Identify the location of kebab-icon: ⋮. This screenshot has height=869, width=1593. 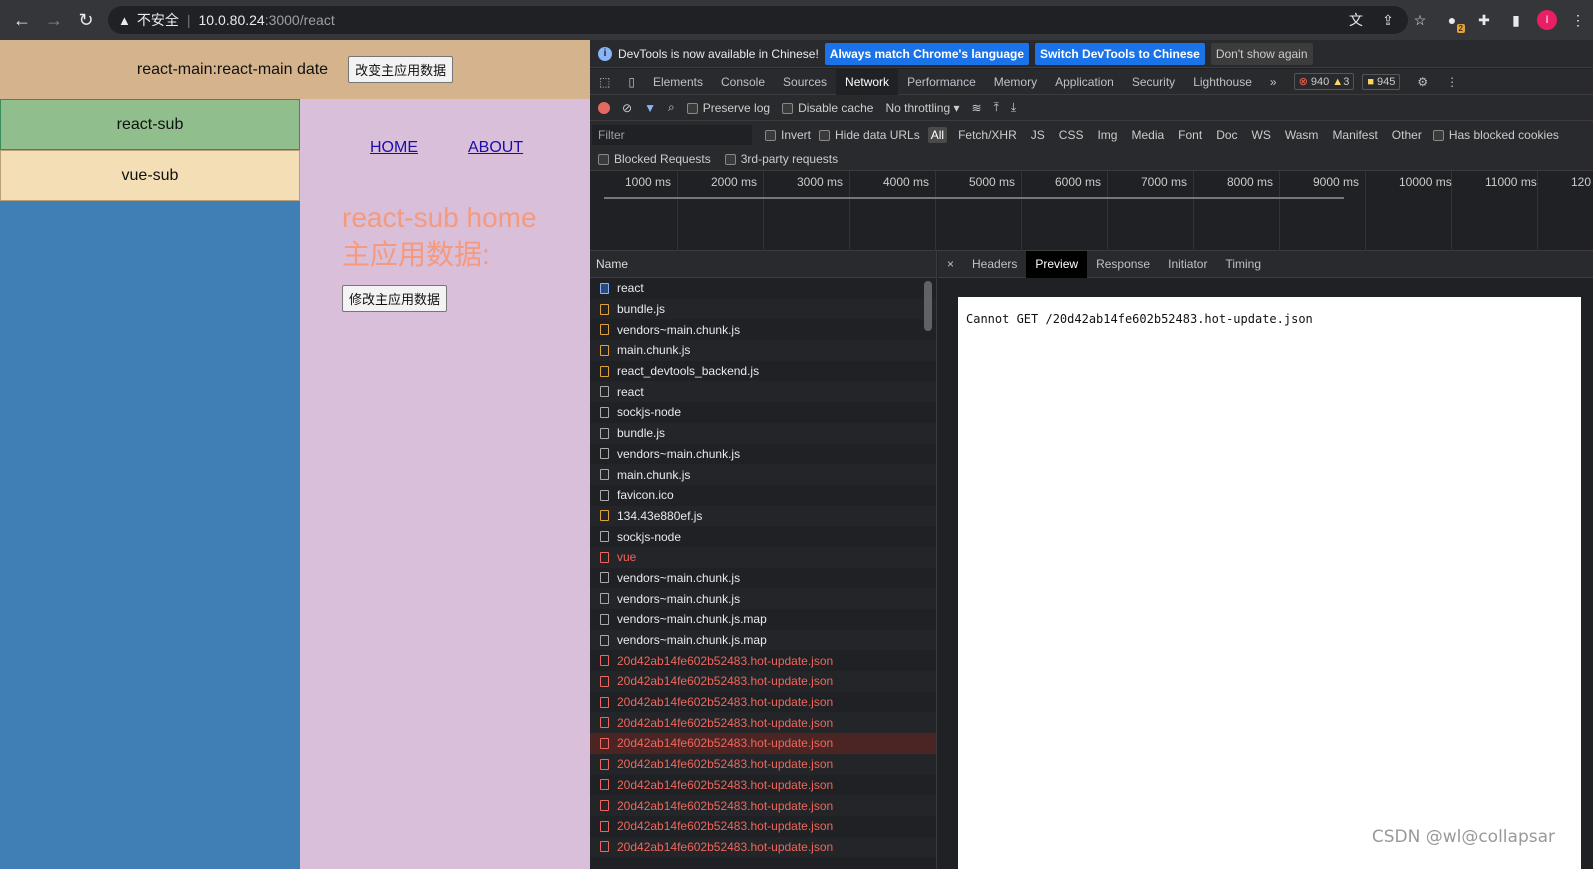
(1452, 82).